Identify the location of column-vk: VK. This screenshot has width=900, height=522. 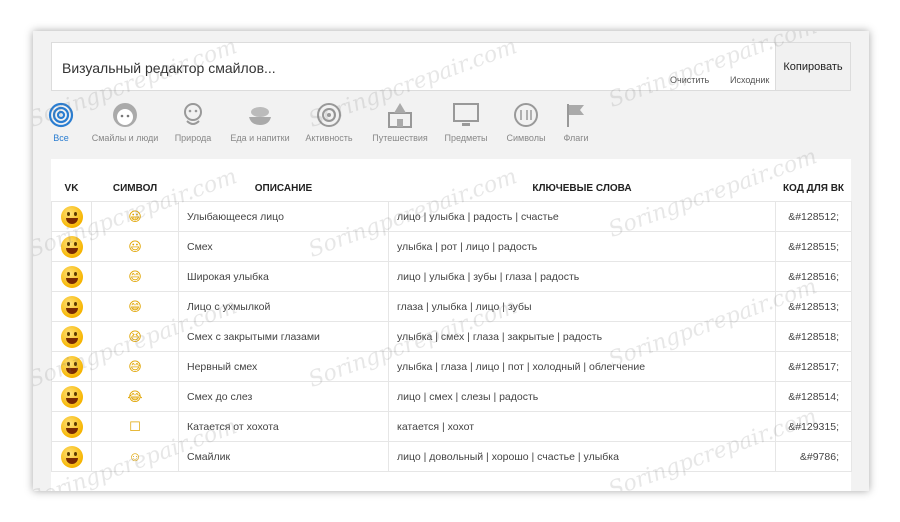
(71, 188).